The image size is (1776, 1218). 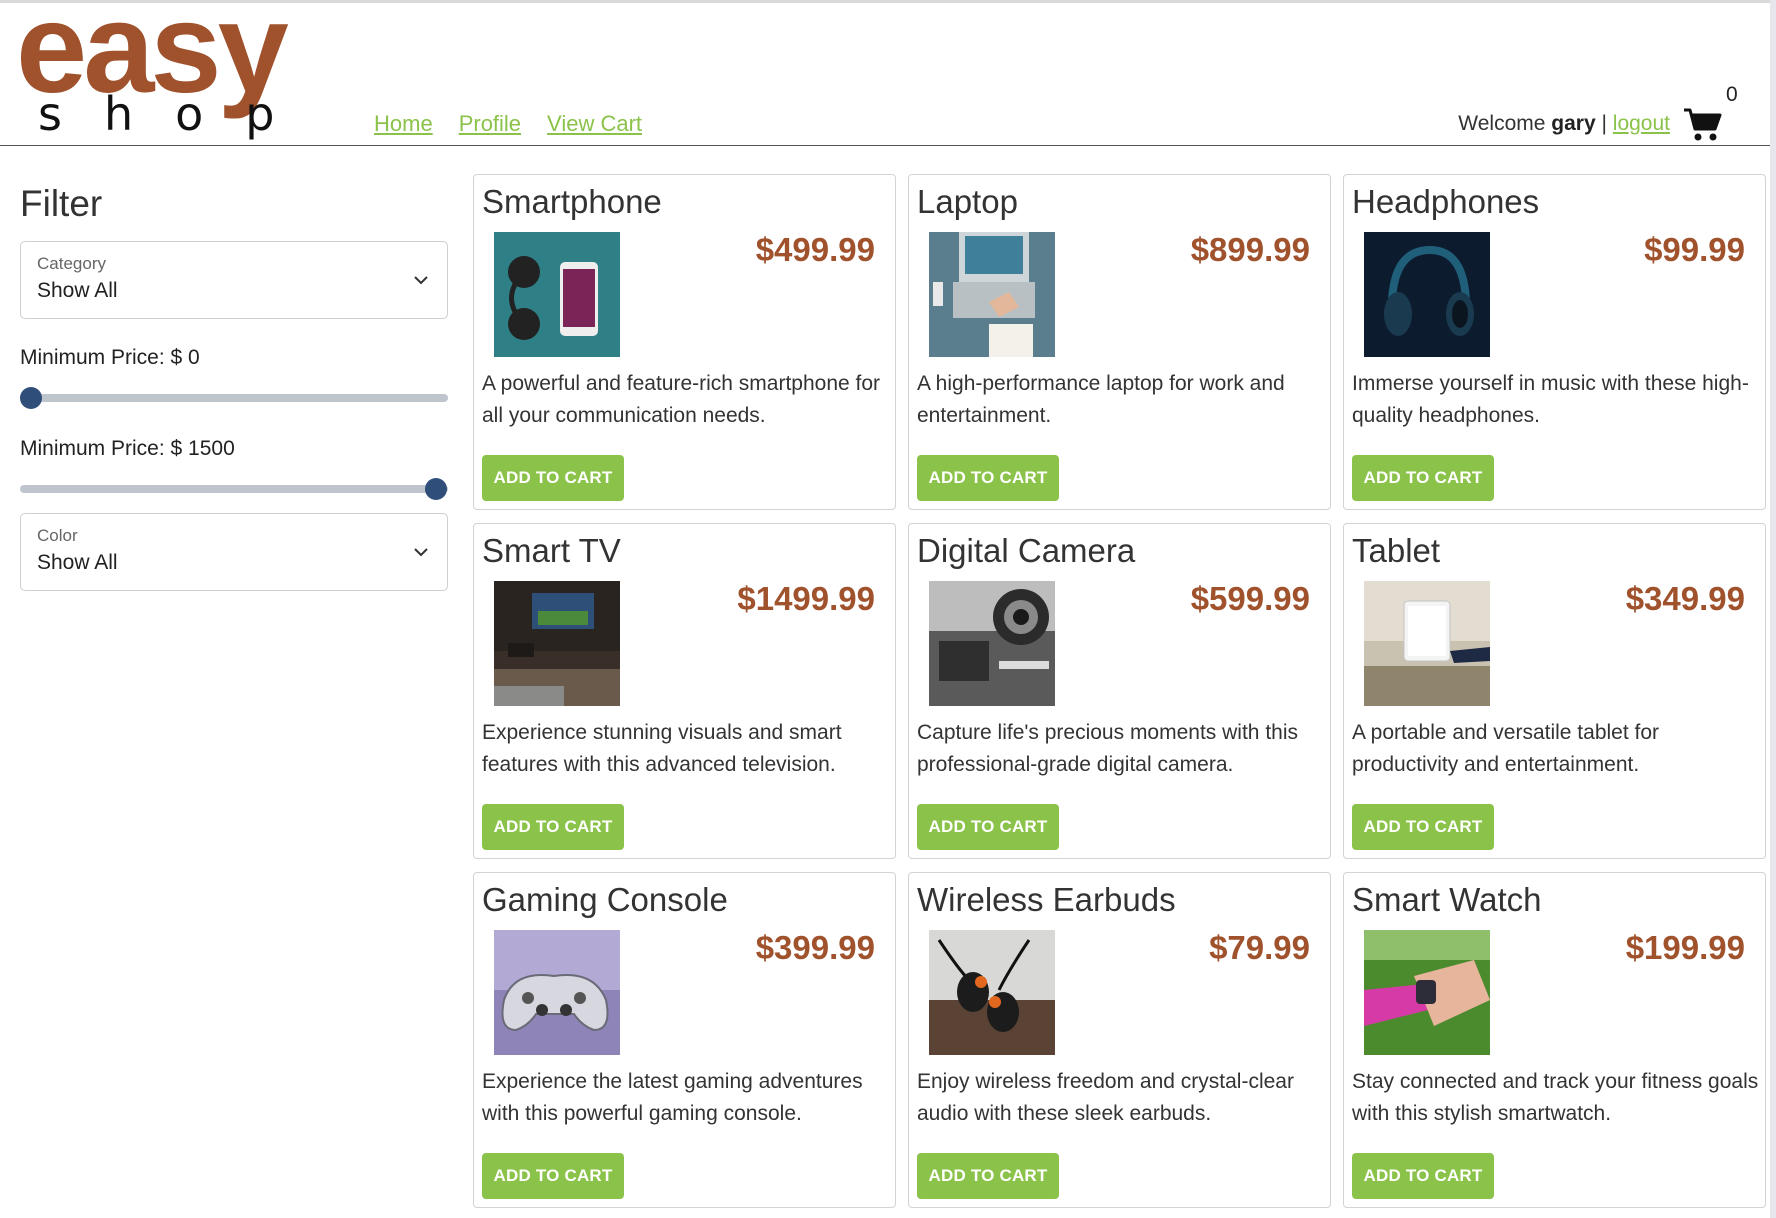 I want to click on laptop-image, so click(x=992, y=294).